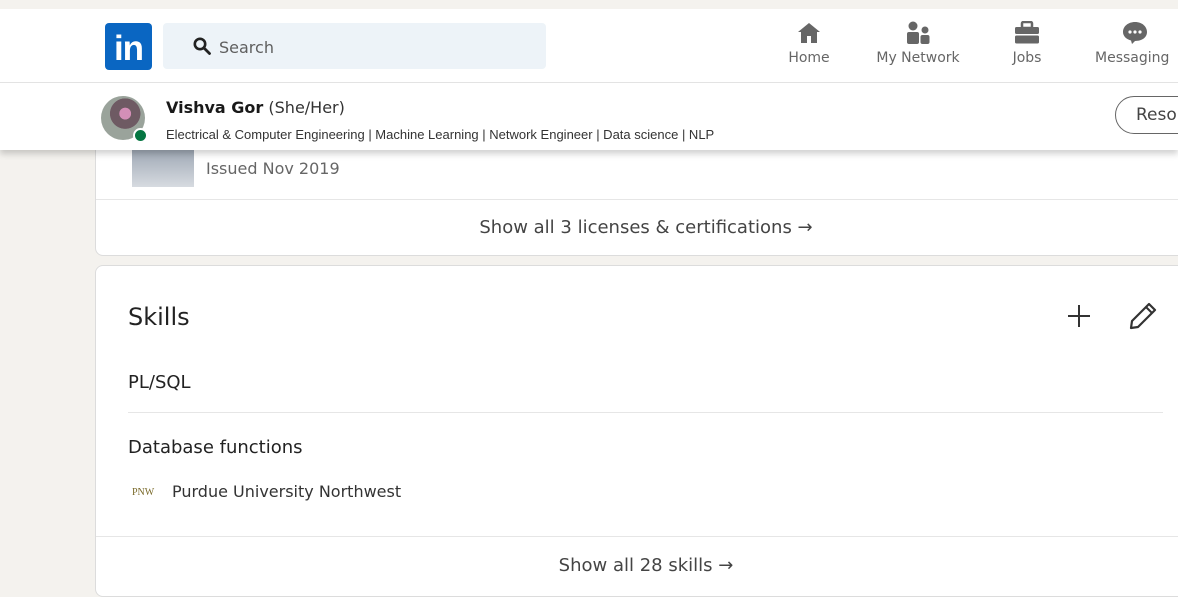  What do you see at coordinates (809, 33) in the screenshot?
I see `home-icon` at bounding box center [809, 33].